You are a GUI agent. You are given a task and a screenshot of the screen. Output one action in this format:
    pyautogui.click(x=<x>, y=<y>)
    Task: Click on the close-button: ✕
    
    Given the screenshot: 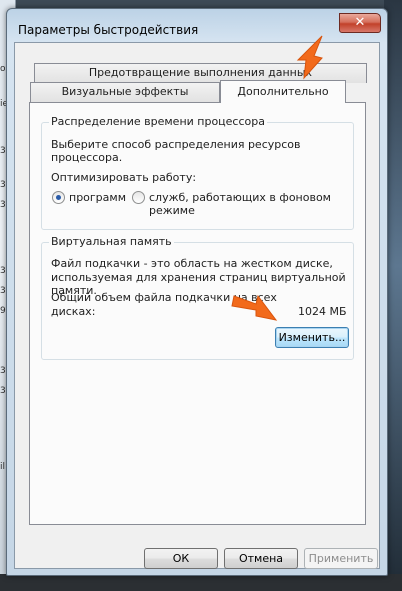 What is the action you would take?
    pyautogui.click(x=360, y=23)
    